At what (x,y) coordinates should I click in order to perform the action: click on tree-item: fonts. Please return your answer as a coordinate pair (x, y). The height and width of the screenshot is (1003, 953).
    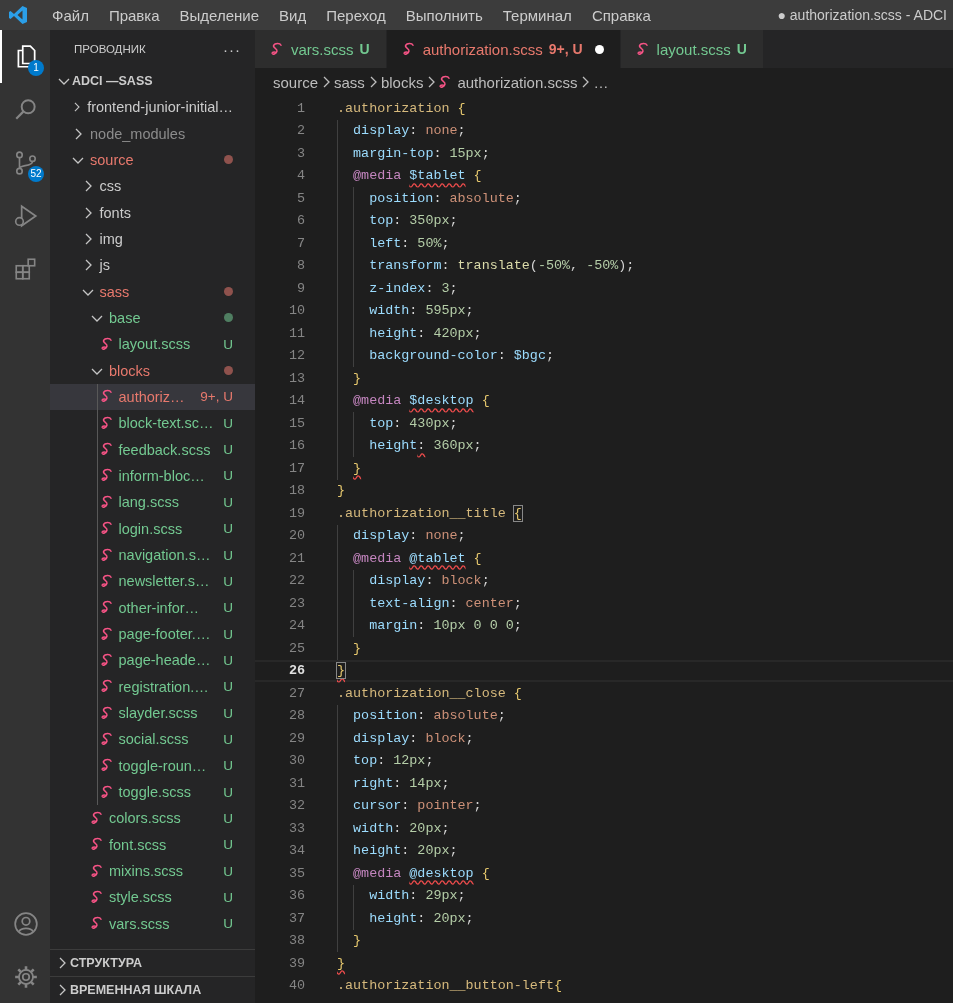
    Looking at the image, I should click on (152, 212).